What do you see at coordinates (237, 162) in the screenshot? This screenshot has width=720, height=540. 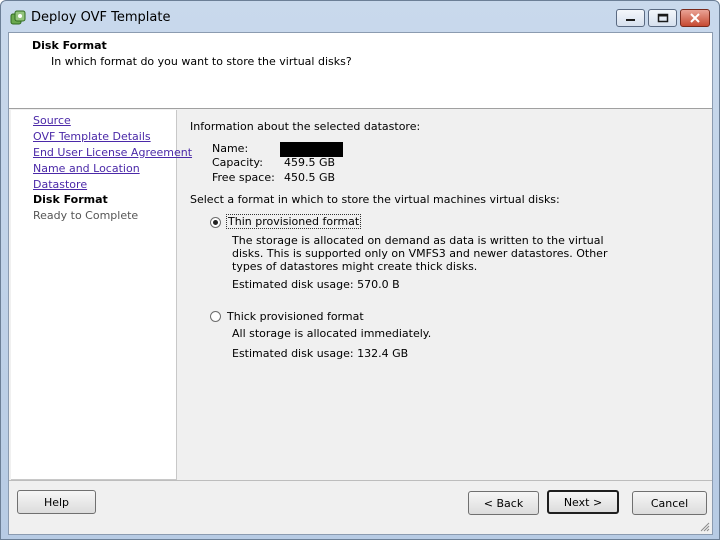 I see `capacity-label: Capacity:` at bounding box center [237, 162].